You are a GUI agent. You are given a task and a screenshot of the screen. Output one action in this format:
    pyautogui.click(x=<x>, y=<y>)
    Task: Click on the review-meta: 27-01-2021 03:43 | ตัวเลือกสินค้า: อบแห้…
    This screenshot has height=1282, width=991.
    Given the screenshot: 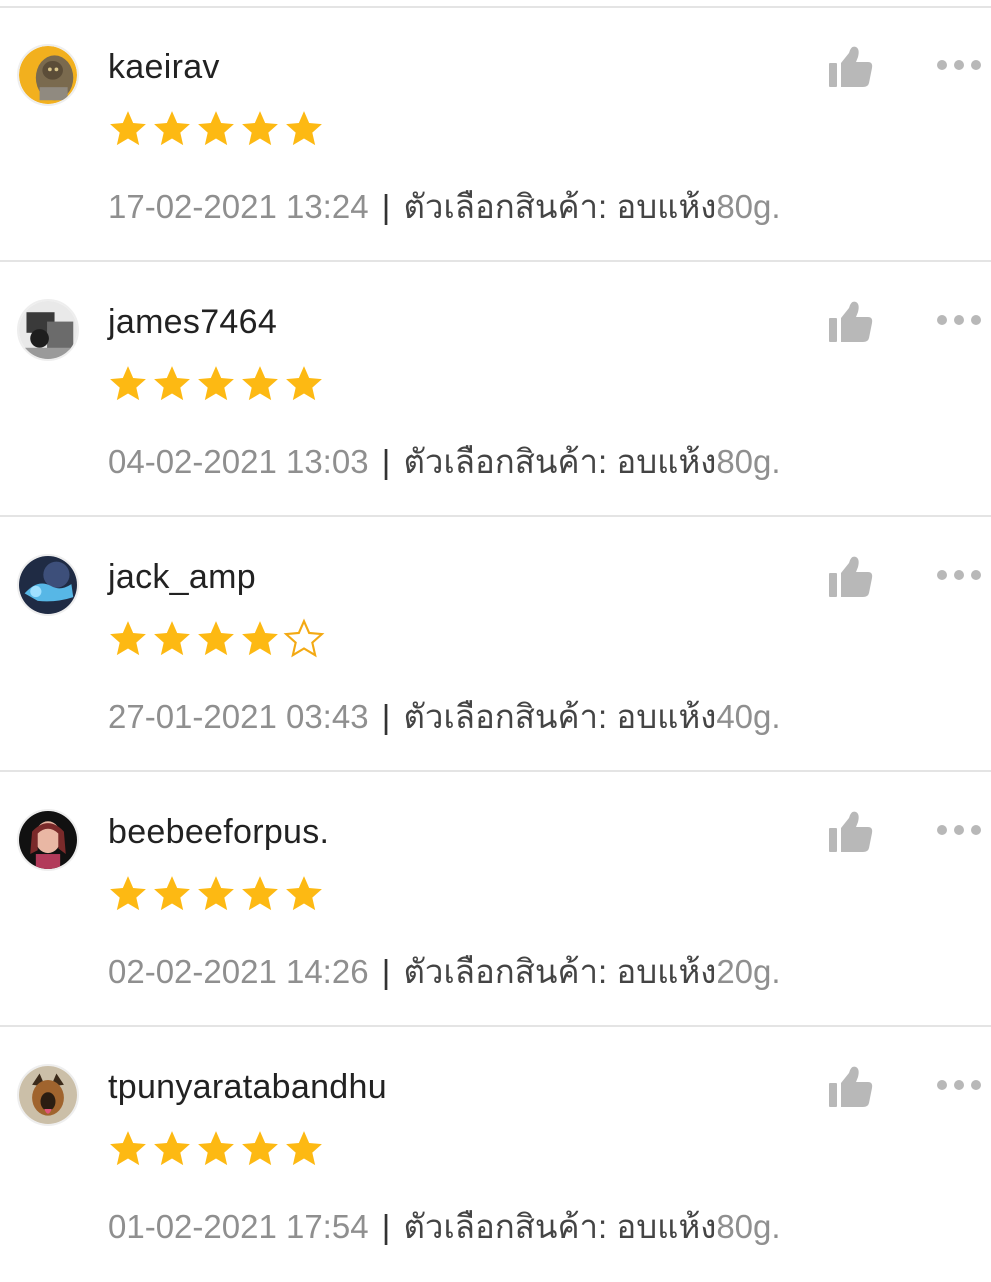 What is the action you would take?
    pyautogui.click(x=444, y=717)
    